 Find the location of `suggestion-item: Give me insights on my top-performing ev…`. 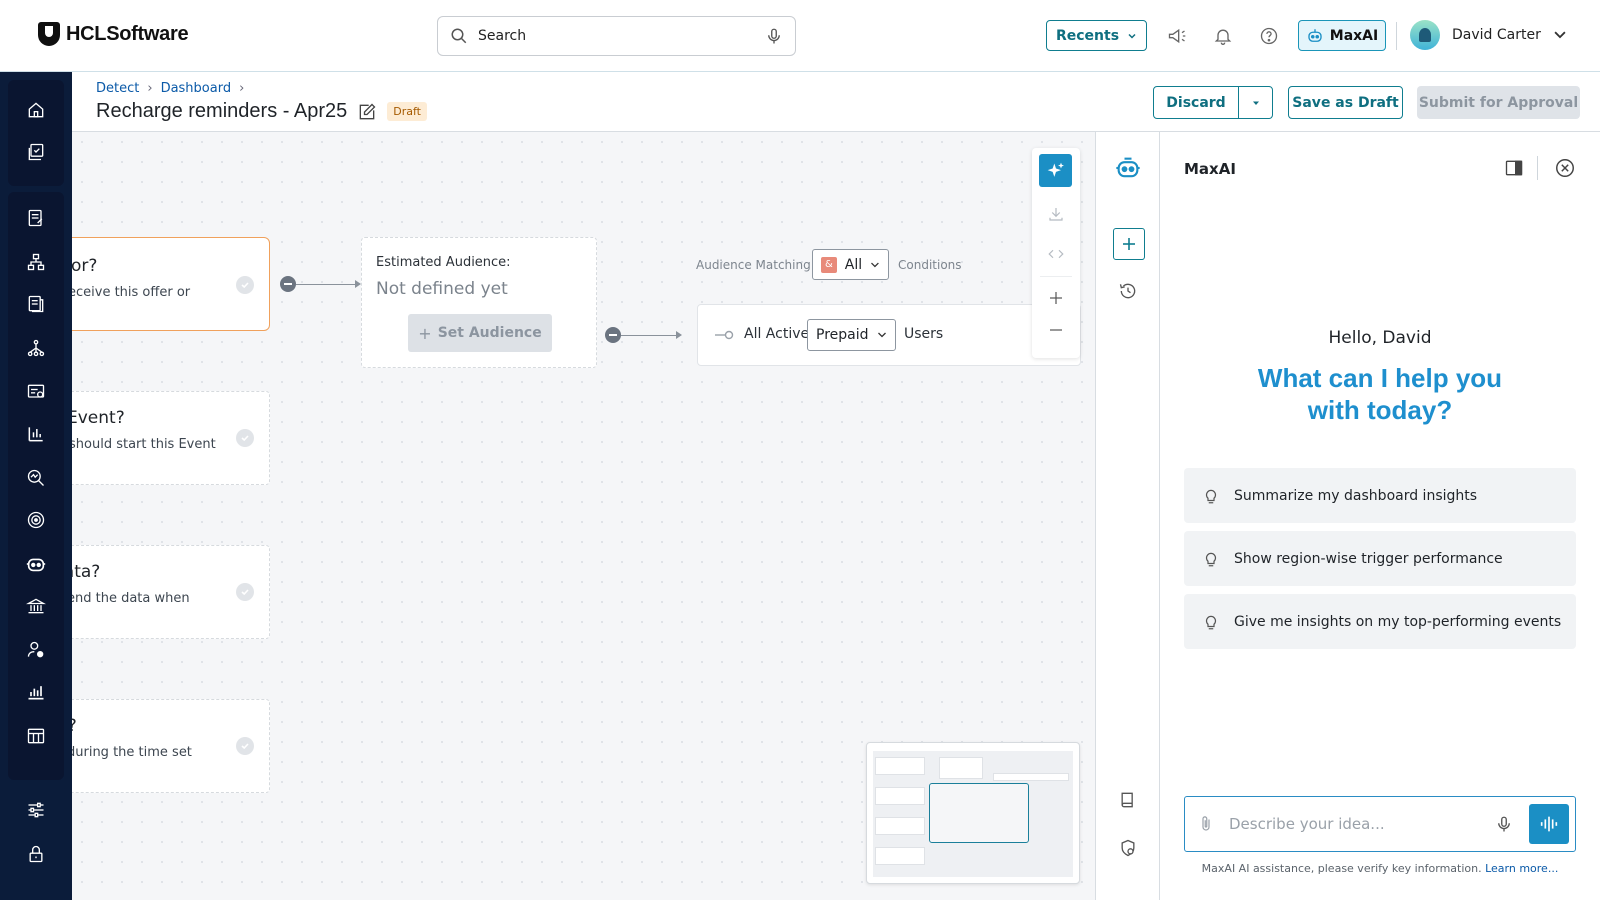

suggestion-item: Give me insights on my top-performing ev… is located at coordinates (1380, 621).